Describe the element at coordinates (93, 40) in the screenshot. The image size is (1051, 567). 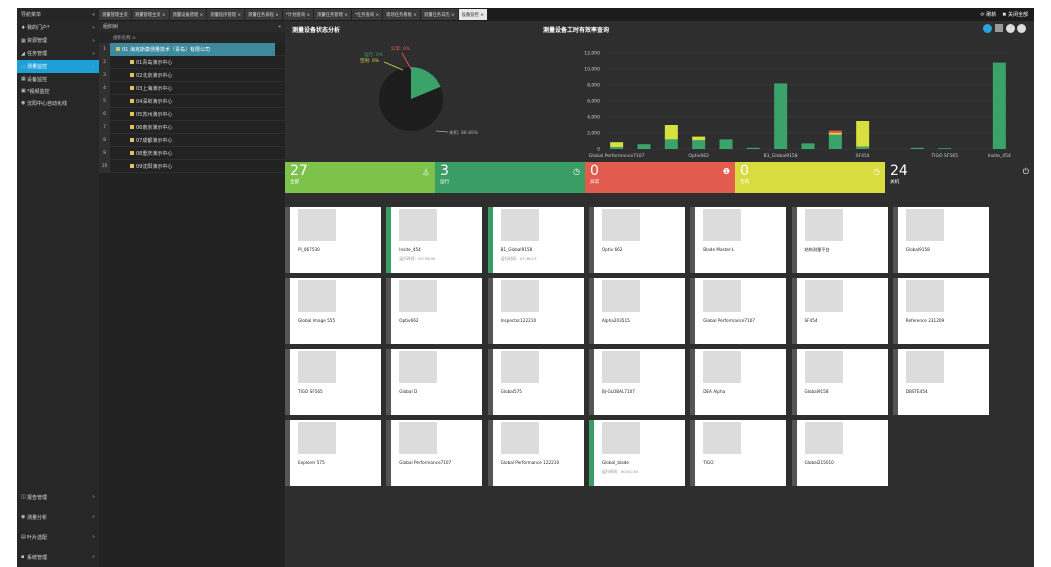
I see `chevron-icon: »` at that location.